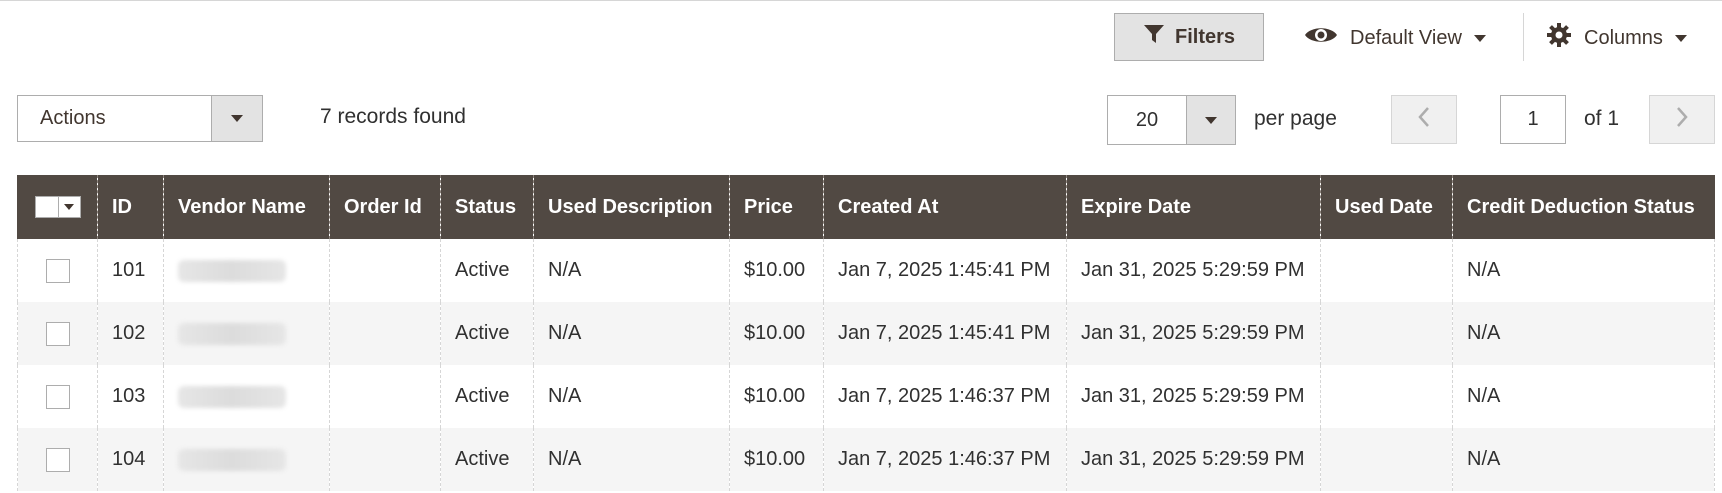  Describe the element at coordinates (487, 207) in the screenshot. I see `col-header-status: Status` at that location.